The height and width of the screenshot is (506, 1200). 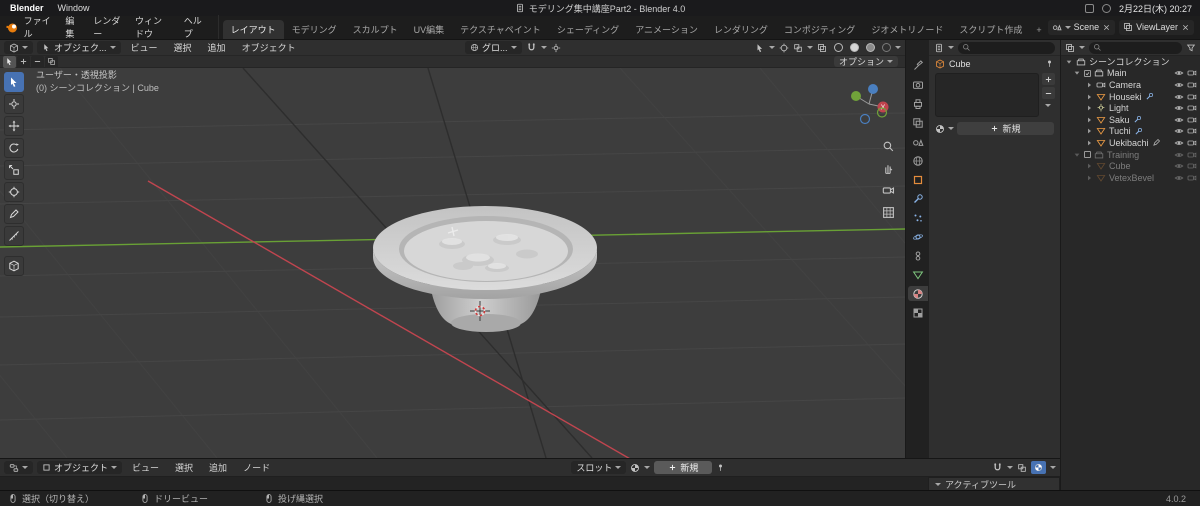 I want to click on ortho-grid-icon, so click(x=888, y=212).